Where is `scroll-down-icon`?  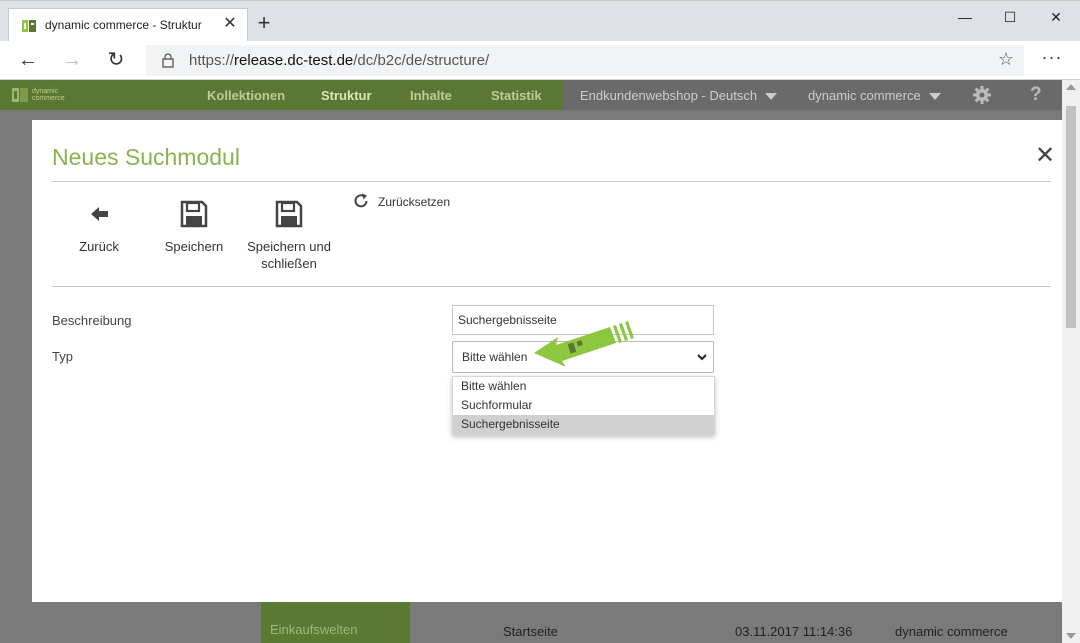
scroll-down-icon is located at coordinates (1071, 636).